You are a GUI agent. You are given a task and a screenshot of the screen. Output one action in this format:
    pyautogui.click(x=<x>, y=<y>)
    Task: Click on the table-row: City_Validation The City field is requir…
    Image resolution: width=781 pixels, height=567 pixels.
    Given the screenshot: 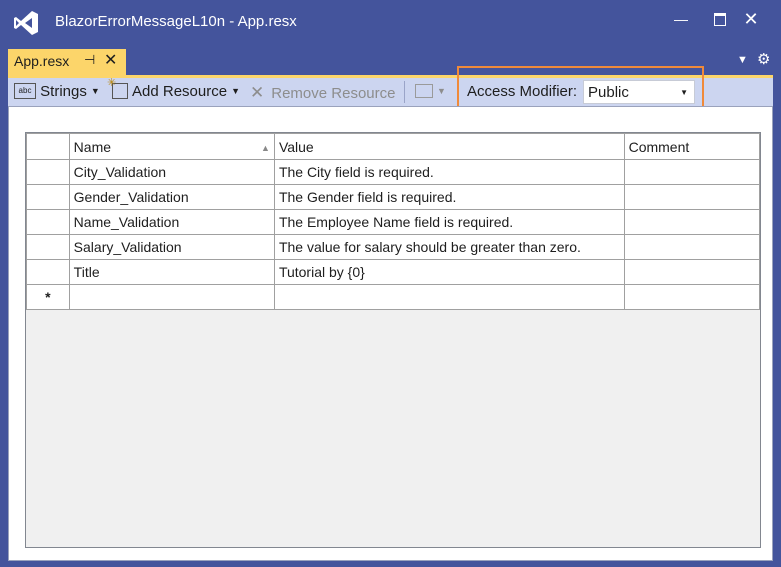 What is the action you would take?
    pyautogui.click(x=393, y=172)
    